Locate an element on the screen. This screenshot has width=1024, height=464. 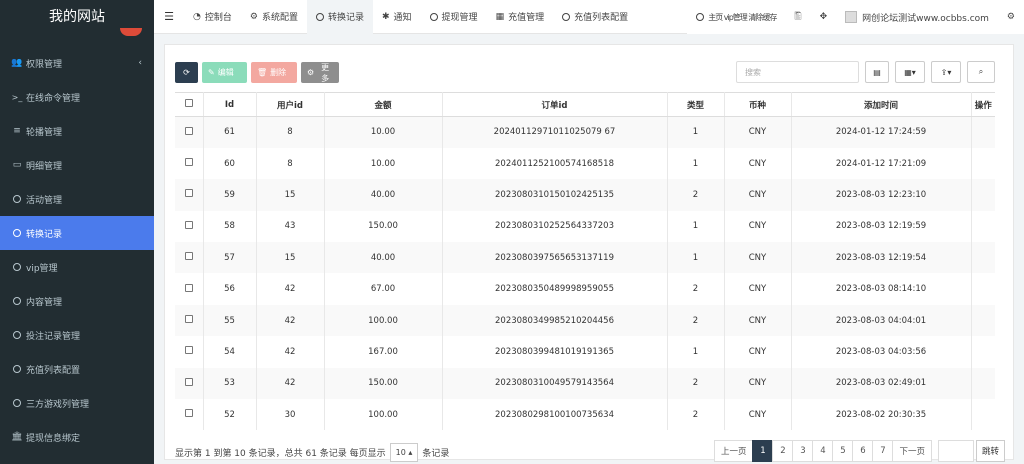
page-button-2: 2 is located at coordinates (783, 451).